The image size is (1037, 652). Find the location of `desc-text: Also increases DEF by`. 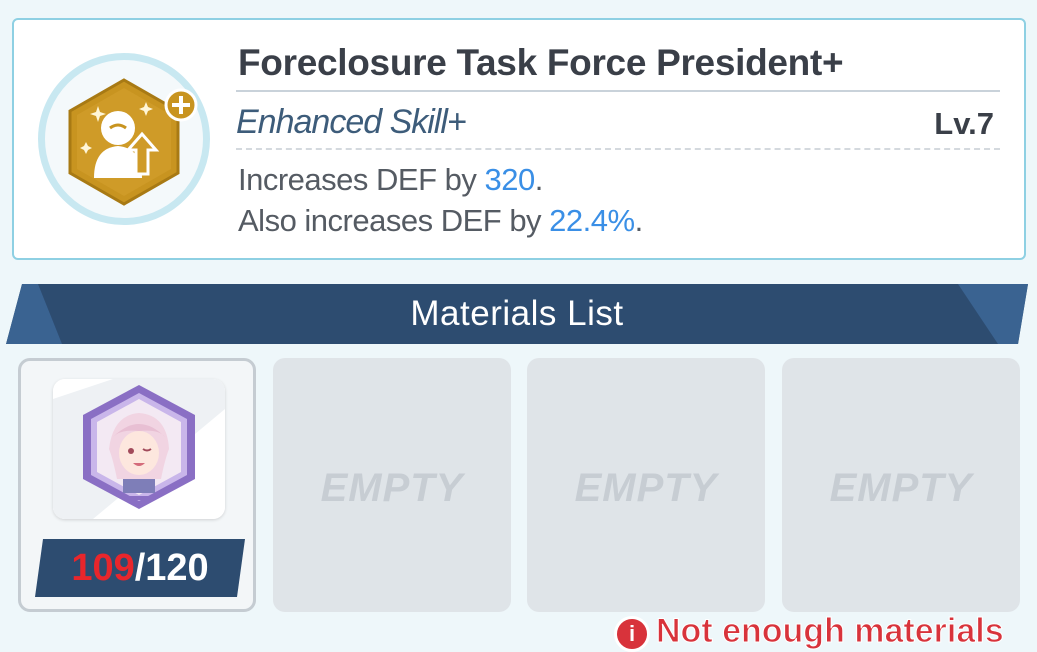

desc-text: Also increases DEF by is located at coordinates (394, 220).